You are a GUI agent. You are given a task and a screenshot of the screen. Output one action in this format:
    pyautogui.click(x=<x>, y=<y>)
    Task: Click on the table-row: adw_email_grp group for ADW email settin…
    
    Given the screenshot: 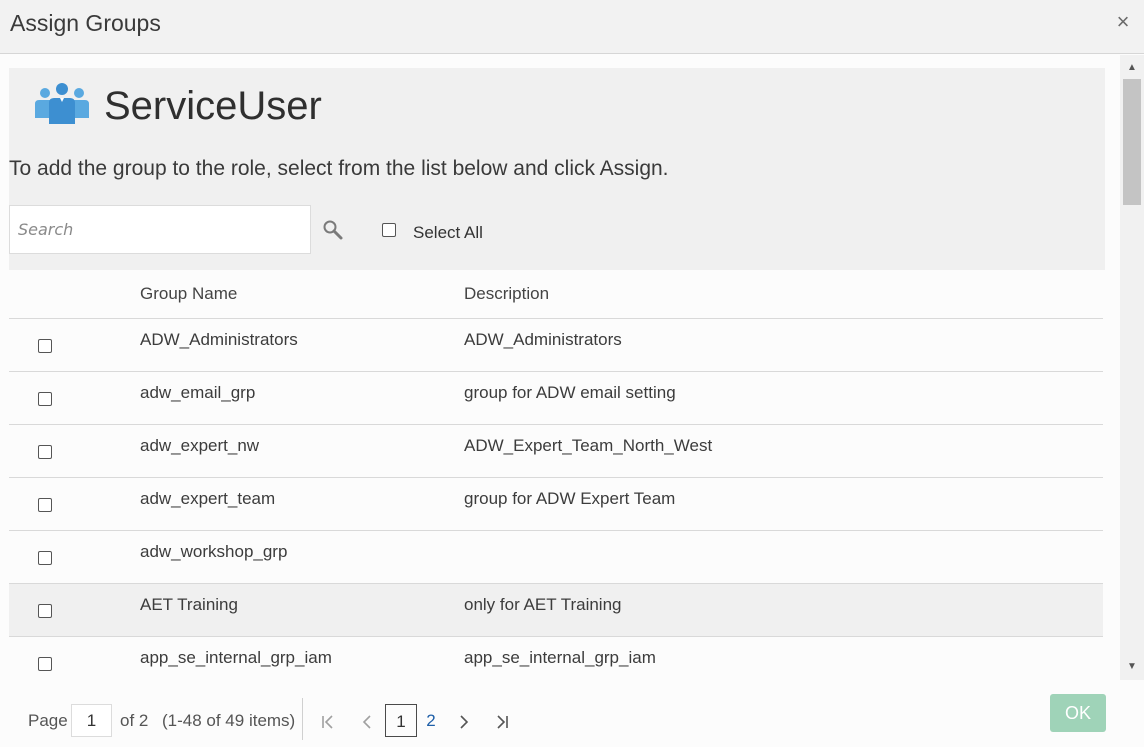 What is the action you would take?
    pyautogui.click(x=556, y=398)
    